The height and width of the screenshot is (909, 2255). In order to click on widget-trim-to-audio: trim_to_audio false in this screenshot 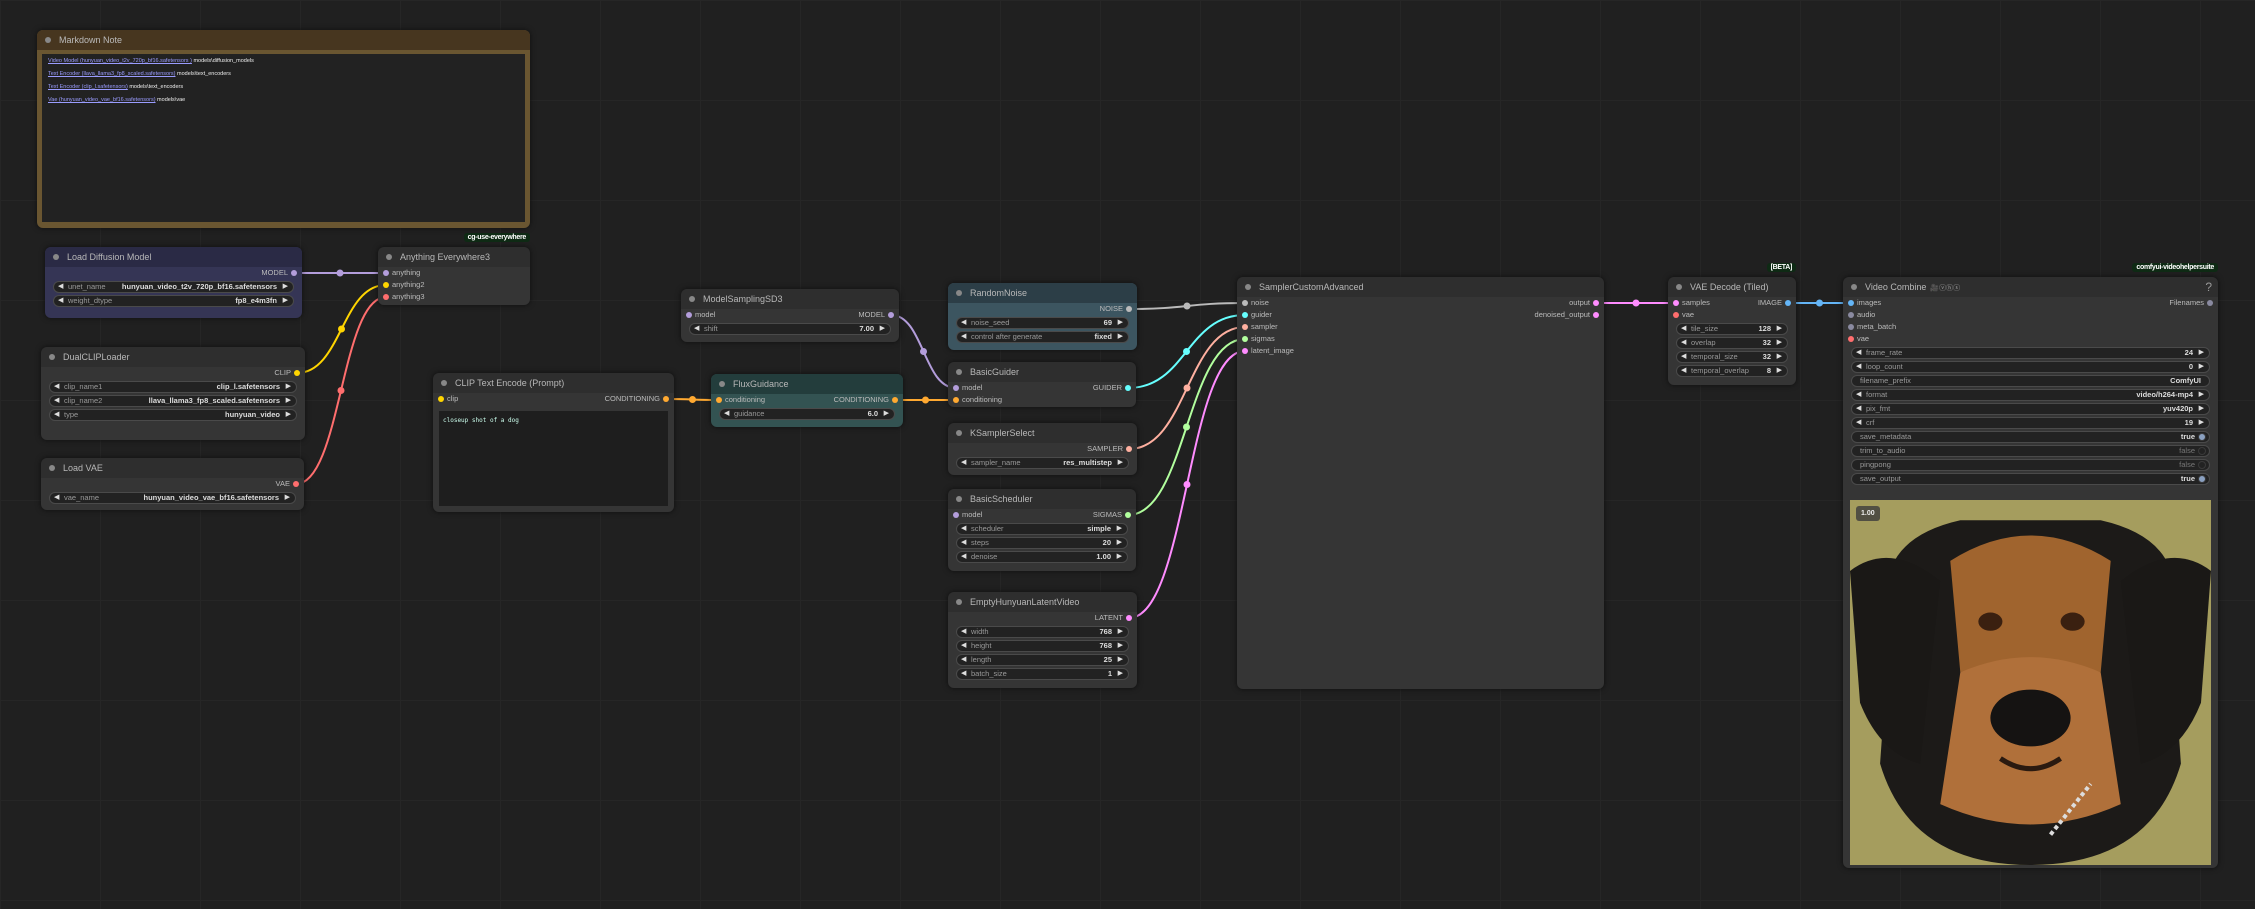, I will do `click(2030, 451)`.